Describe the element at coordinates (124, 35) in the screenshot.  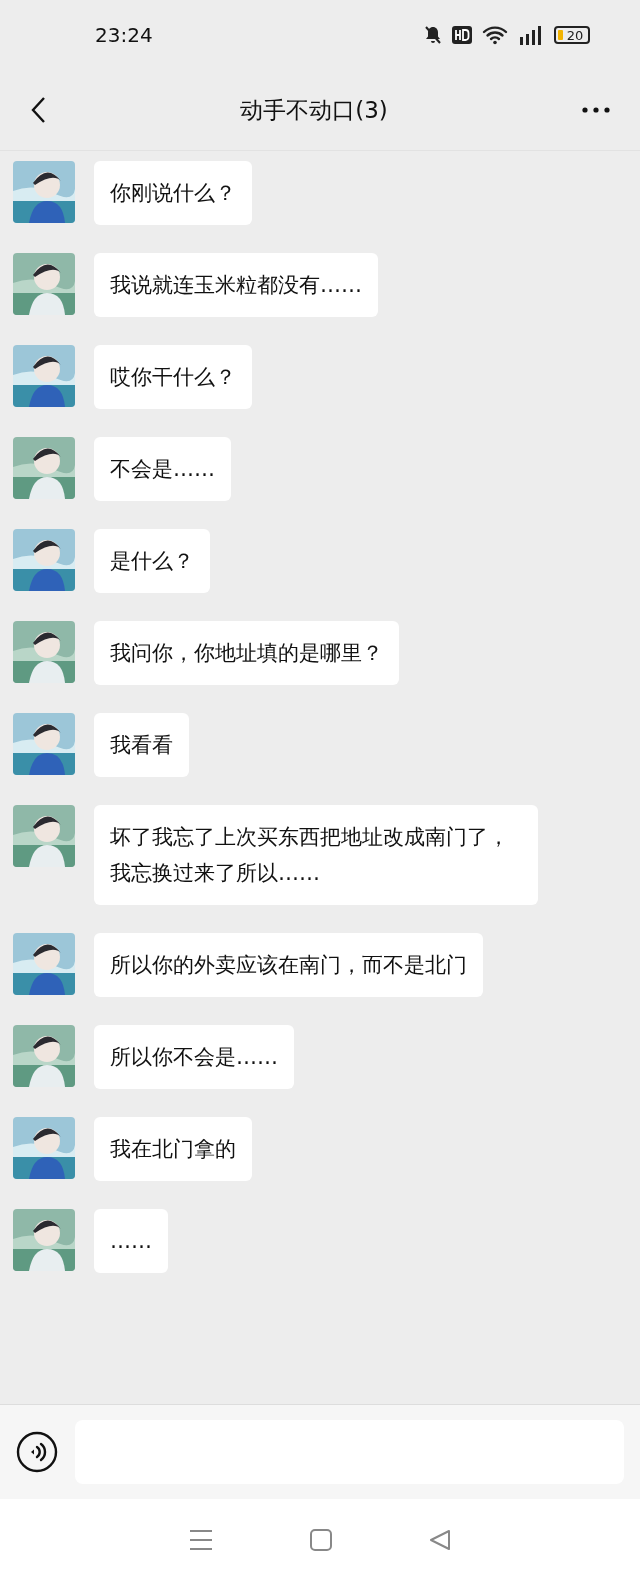
I see `status-time: 23:24` at that location.